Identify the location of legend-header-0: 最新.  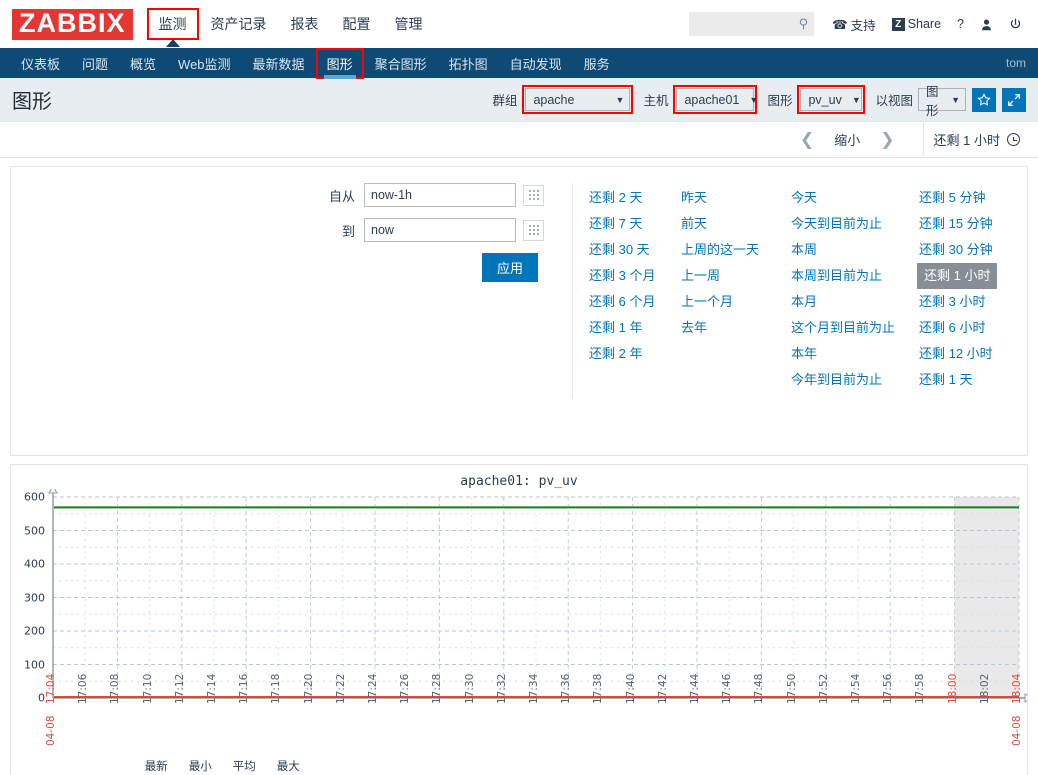
(156, 766).